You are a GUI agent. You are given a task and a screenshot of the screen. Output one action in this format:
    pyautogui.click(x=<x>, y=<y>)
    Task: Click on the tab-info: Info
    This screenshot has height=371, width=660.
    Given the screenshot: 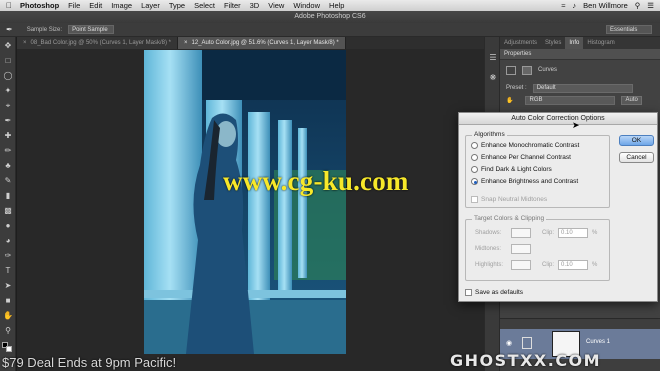 What is the action you would take?
    pyautogui.click(x=574, y=43)
    